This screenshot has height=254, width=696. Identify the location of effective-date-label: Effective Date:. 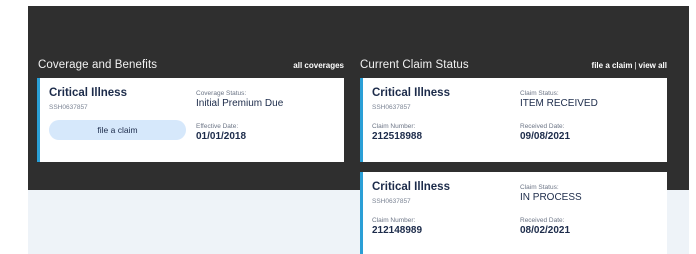
(217, 126).